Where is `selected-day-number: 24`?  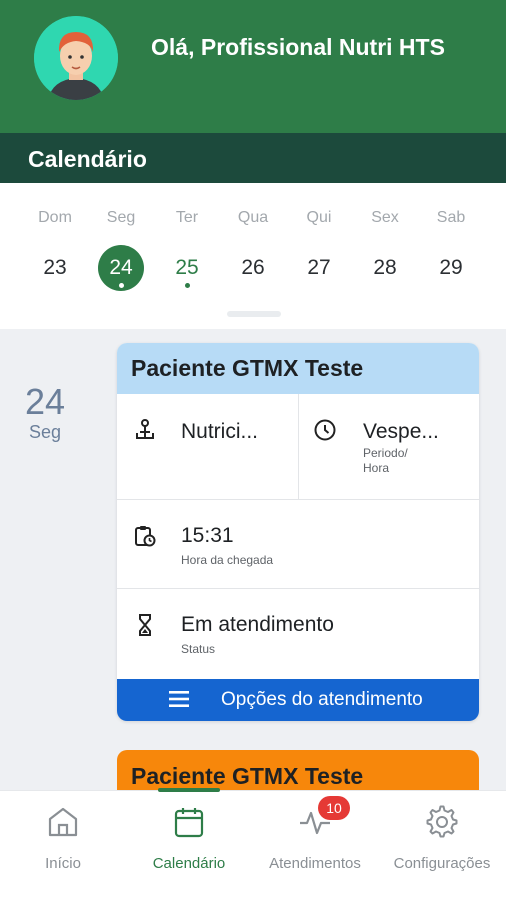 selected-day-number: 24 is located at coordinates (45, 401).